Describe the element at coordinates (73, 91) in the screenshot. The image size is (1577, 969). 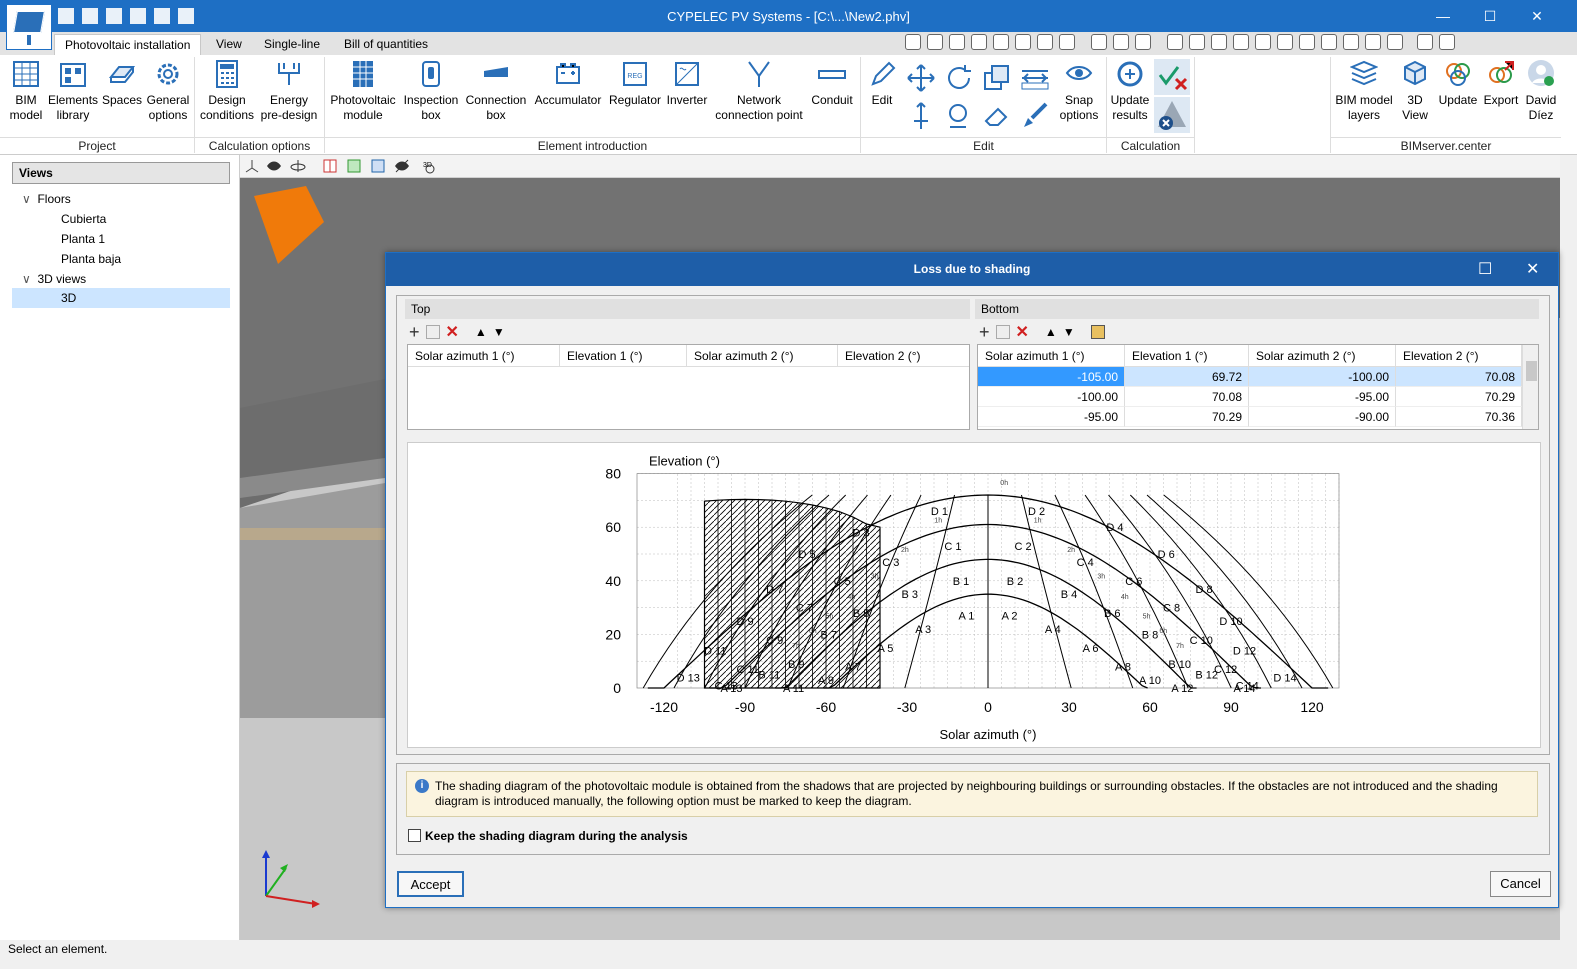
I see `elements-library-button: Elements library` at that location.